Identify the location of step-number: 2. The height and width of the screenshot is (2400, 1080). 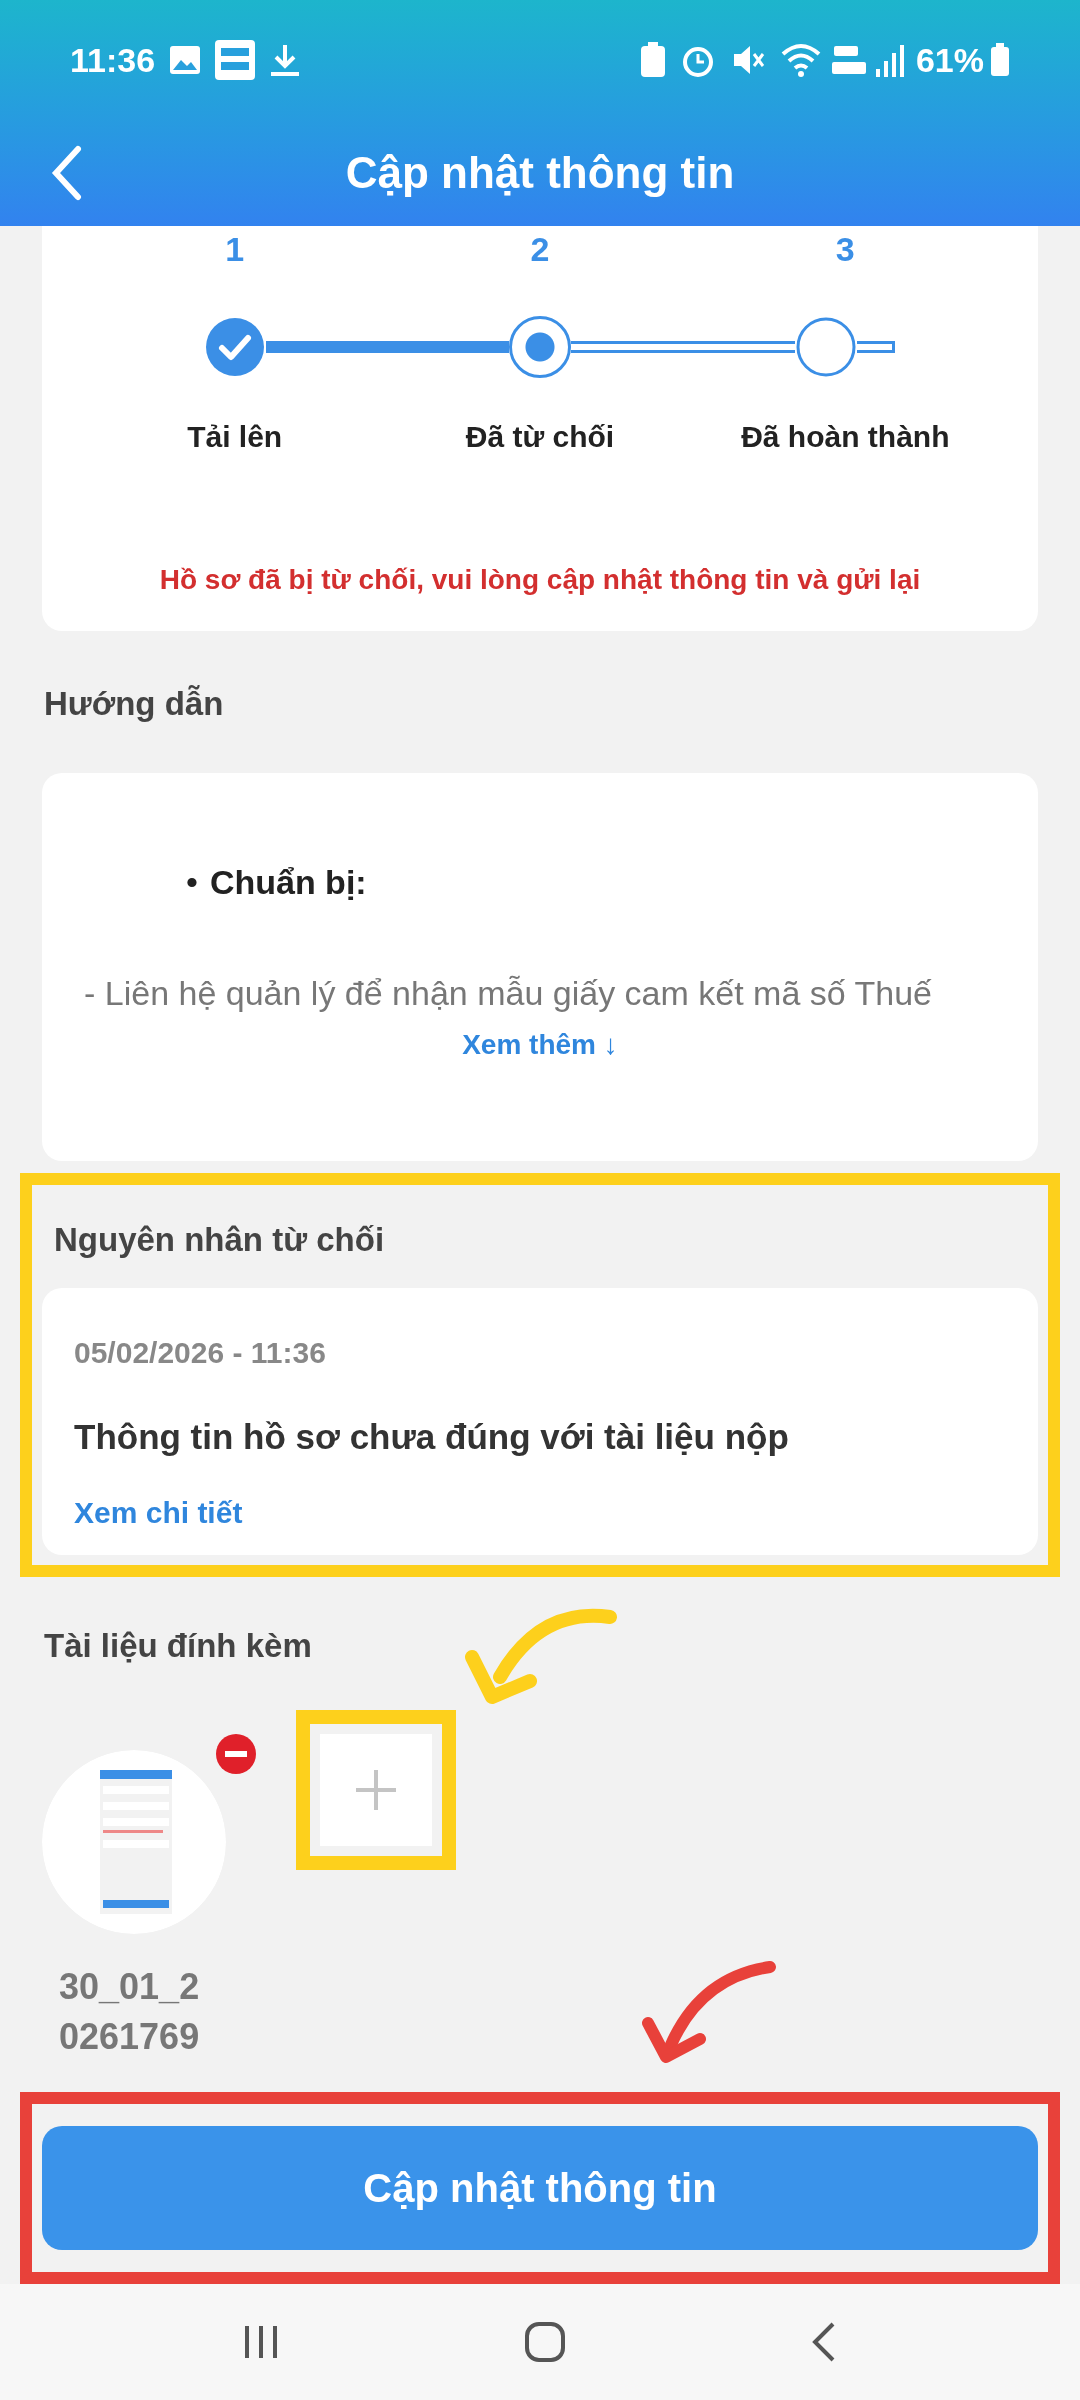
(540, 249).